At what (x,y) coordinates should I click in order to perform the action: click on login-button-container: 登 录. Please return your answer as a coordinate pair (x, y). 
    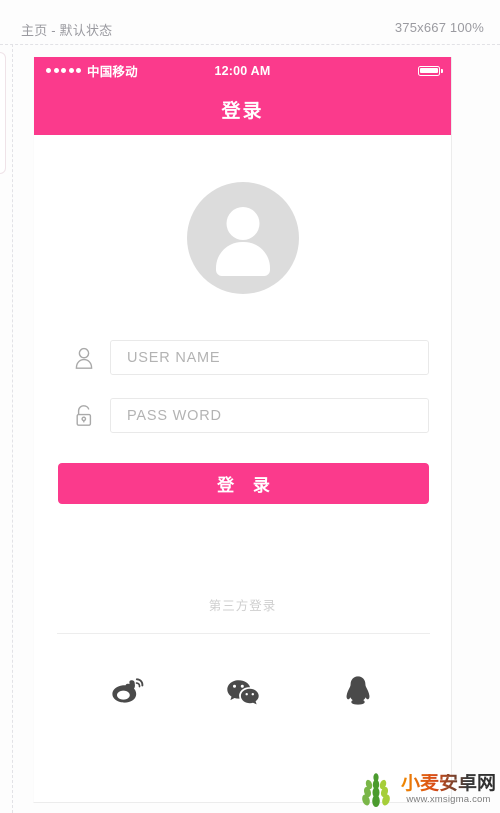
    Looking at the image, I should click on (242, 483).